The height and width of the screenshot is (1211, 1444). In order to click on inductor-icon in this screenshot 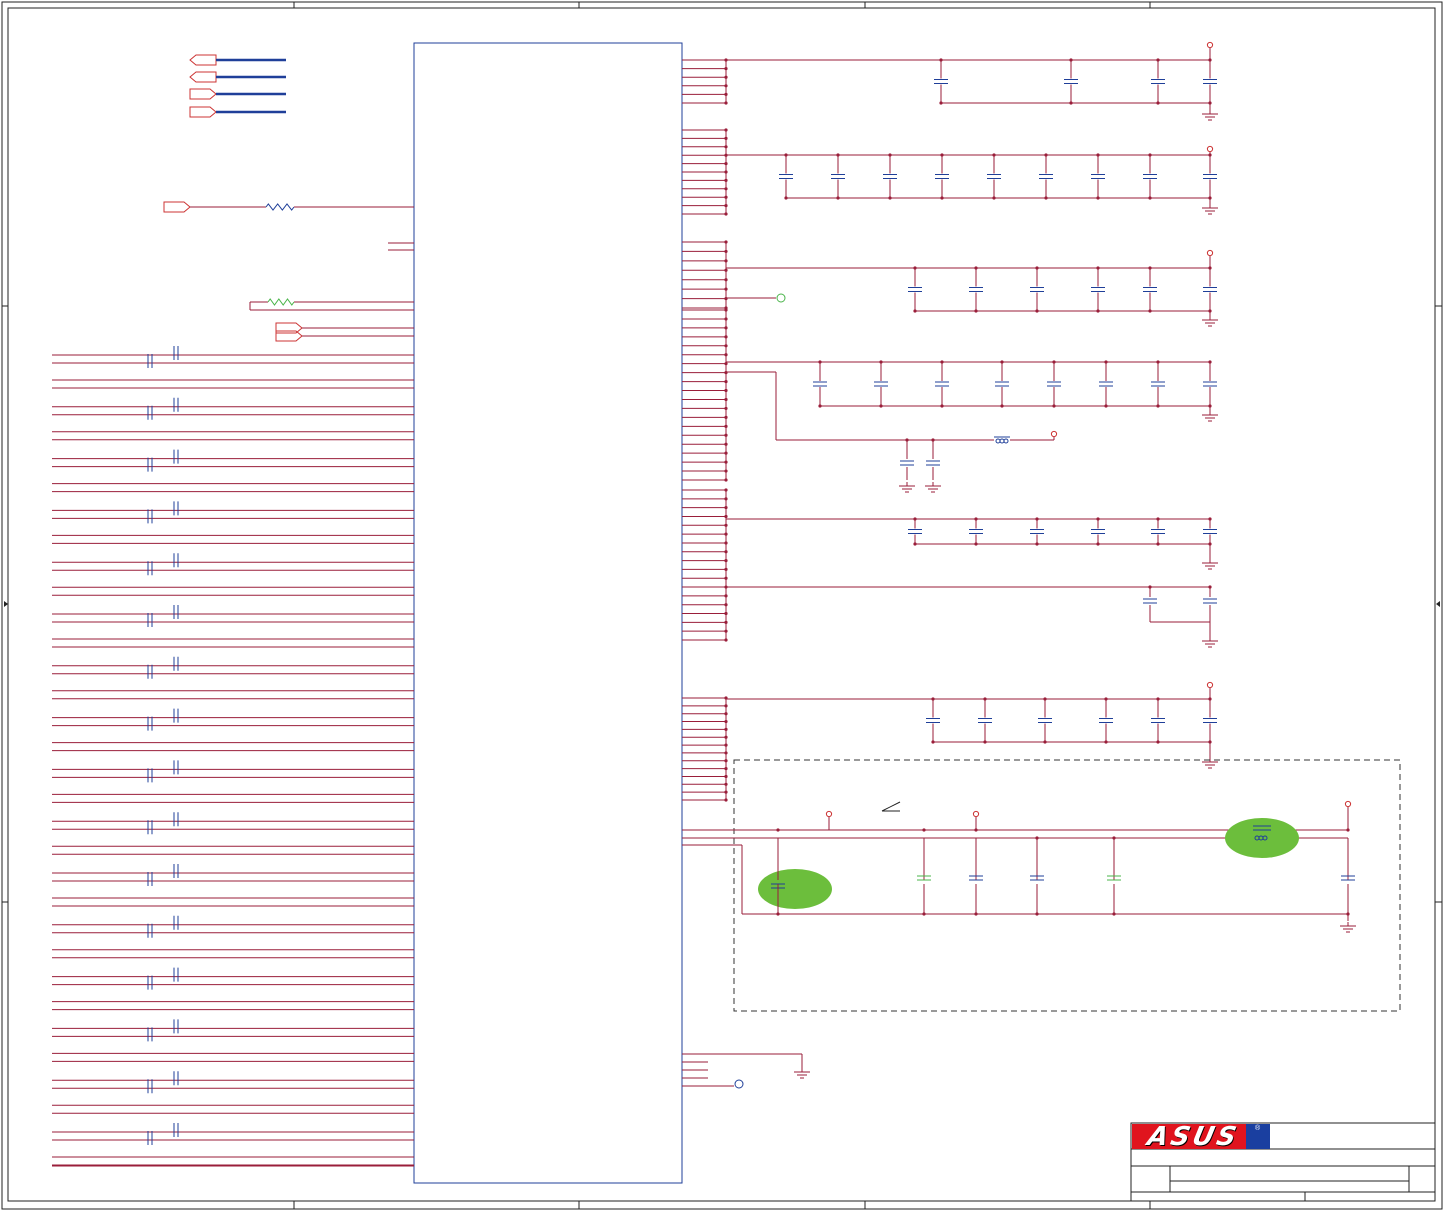, I will do `click(1002, 440)`.